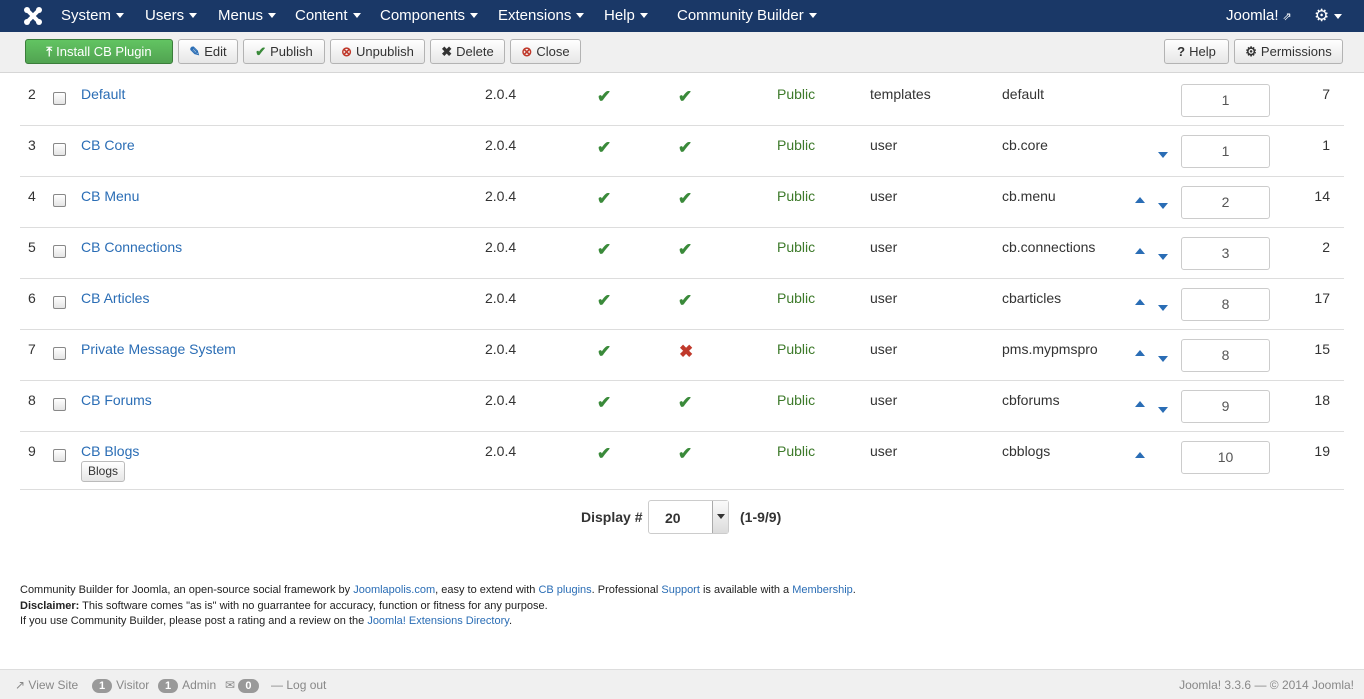  Describe the element at coordinates (564, 590) in the screenshot. I see `cb-plugins-link: CB plugins` at that location.